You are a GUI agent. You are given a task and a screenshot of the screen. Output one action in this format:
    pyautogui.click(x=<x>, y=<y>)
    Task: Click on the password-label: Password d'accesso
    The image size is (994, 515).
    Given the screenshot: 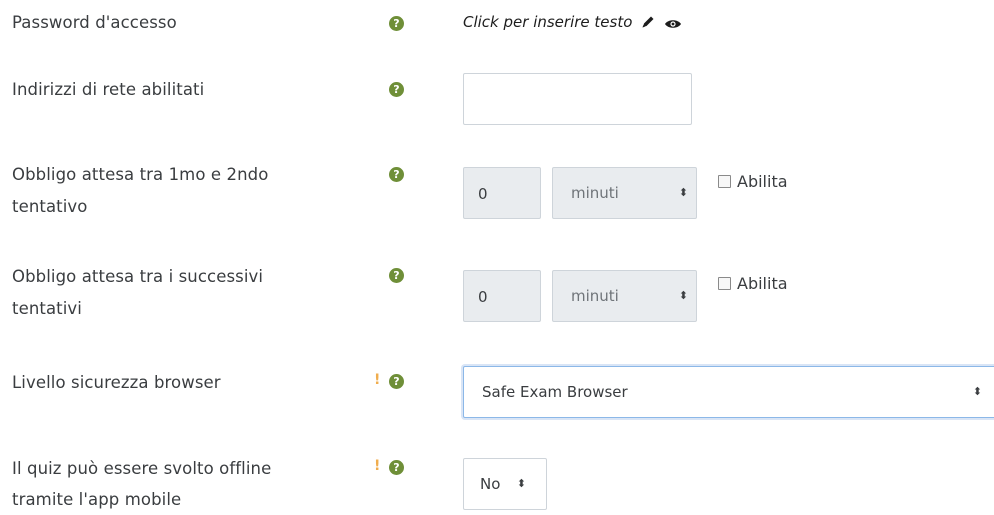 What is the action you would take?
    pyautogui.click(x=94, y=22)
    